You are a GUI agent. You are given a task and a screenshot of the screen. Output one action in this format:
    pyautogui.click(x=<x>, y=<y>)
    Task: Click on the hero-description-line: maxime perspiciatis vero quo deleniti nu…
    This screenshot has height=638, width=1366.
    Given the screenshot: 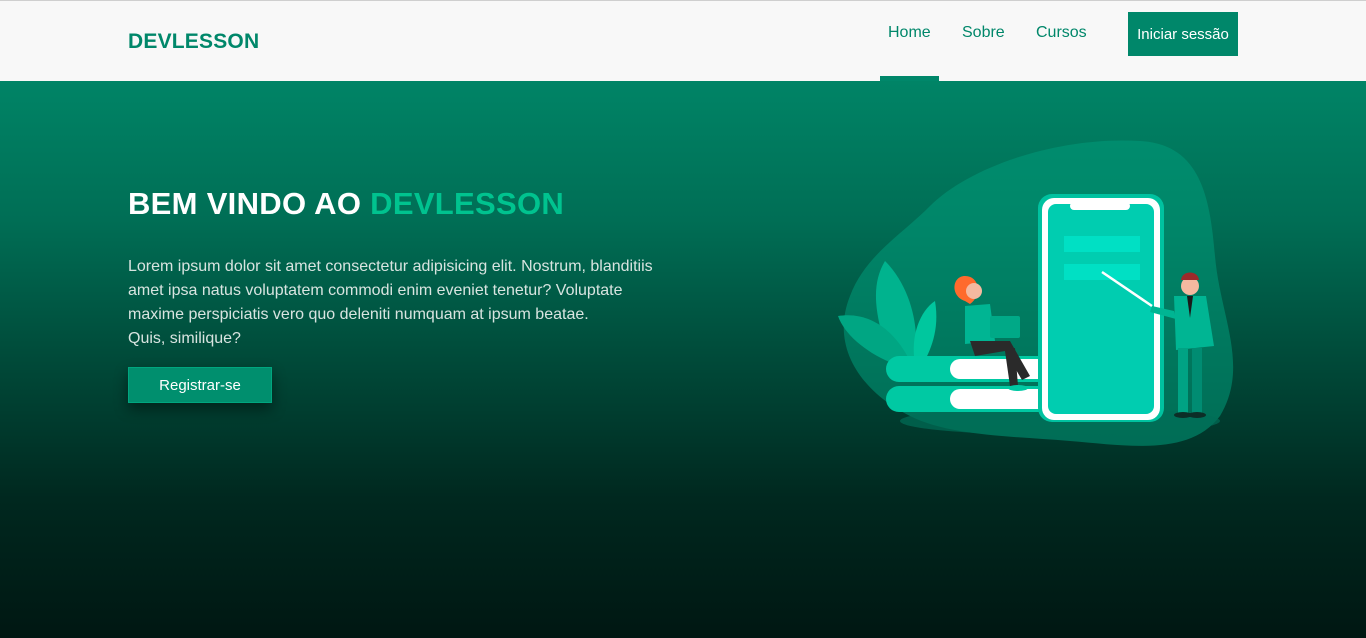 What is the action you would take?
    pyautogui.click(x=358, y=314)
    